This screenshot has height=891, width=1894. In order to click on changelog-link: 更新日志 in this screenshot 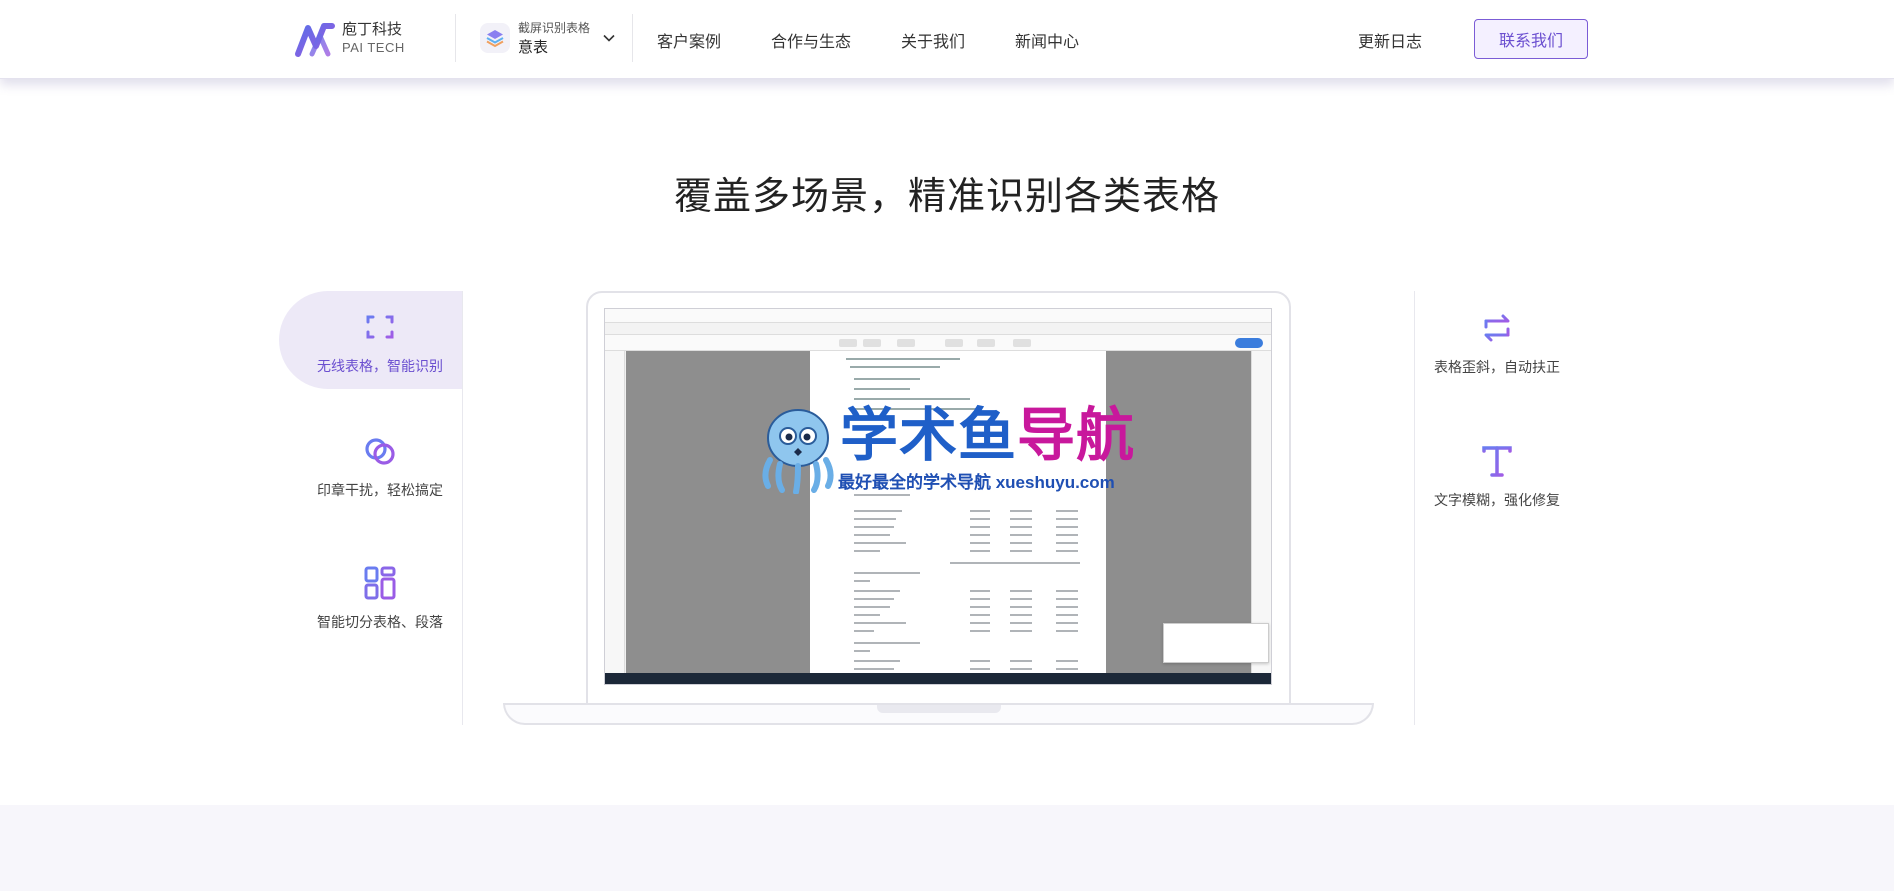, I will do `click(1390, 40)`.